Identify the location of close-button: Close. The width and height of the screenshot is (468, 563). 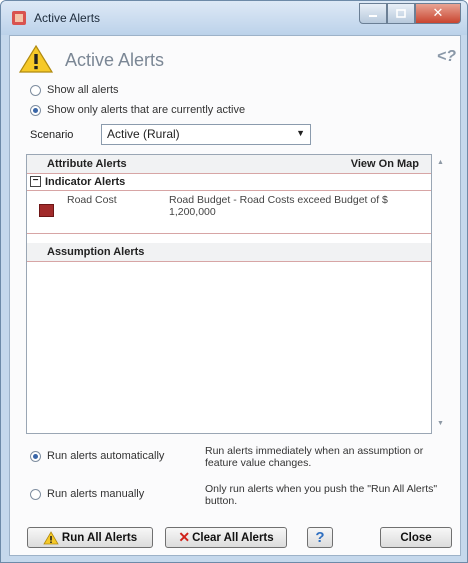
(416, 537).